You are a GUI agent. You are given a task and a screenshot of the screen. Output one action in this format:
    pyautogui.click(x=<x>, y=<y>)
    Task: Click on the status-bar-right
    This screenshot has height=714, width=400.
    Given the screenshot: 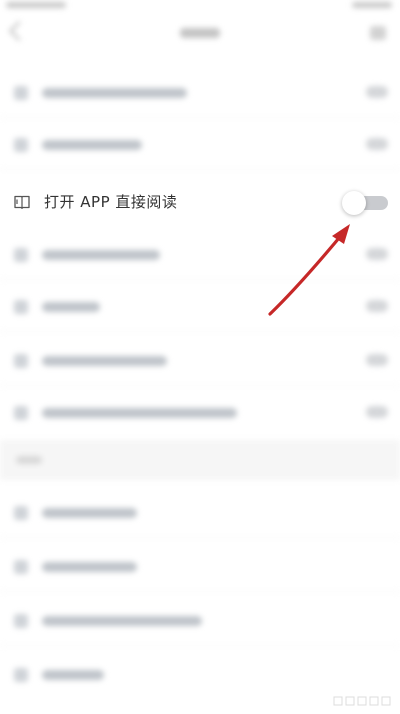 What is the action you would take?
    pyautogui.click(x=372, y=5)
    